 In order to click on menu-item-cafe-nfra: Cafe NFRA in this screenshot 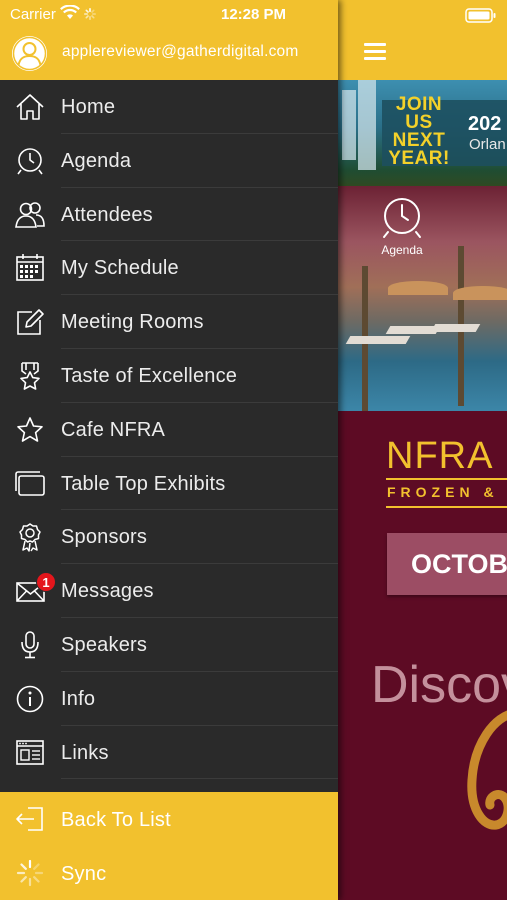, I will do `click(169, 430)`.